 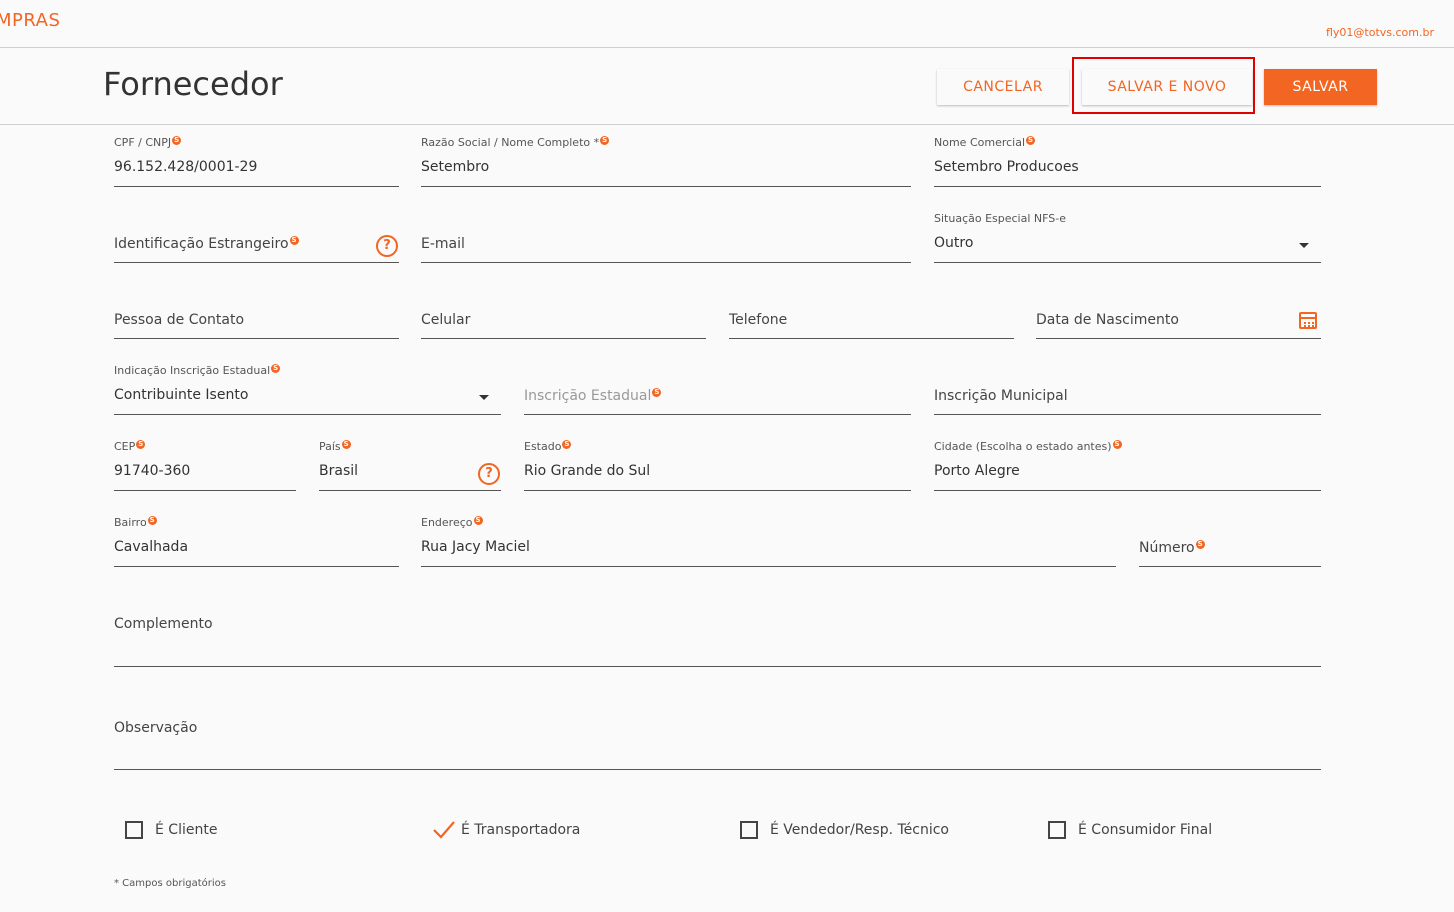 I want to click on vendedor-checkbox: É Vendedor/Resp. Técnico, so click(x=844, y=830).